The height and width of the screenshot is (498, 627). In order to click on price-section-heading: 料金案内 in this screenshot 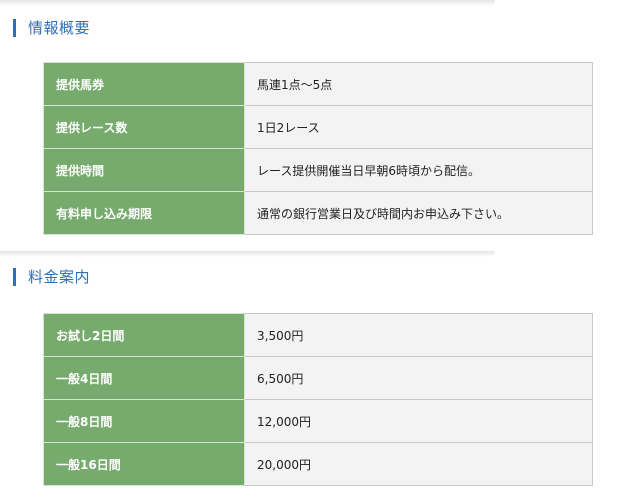, I will do `click(250, 273)`.